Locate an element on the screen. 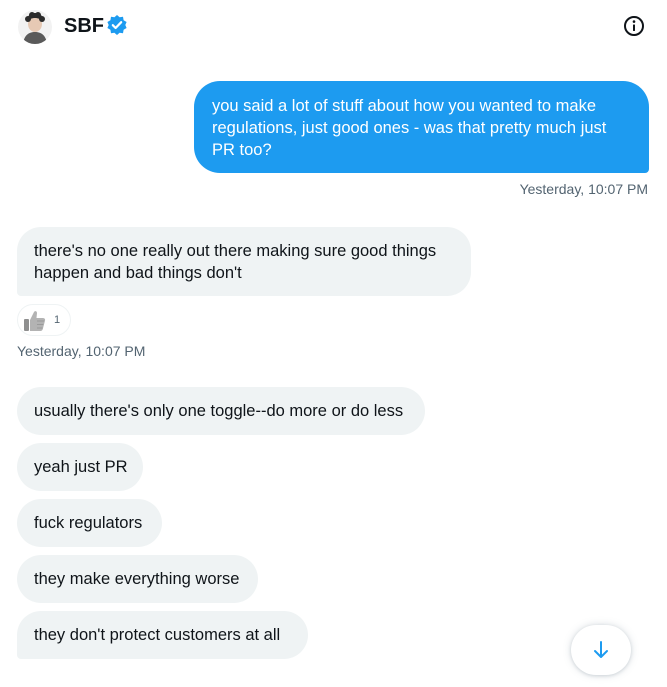  message-line: they make everything worse is located at coordinates (137, 579).